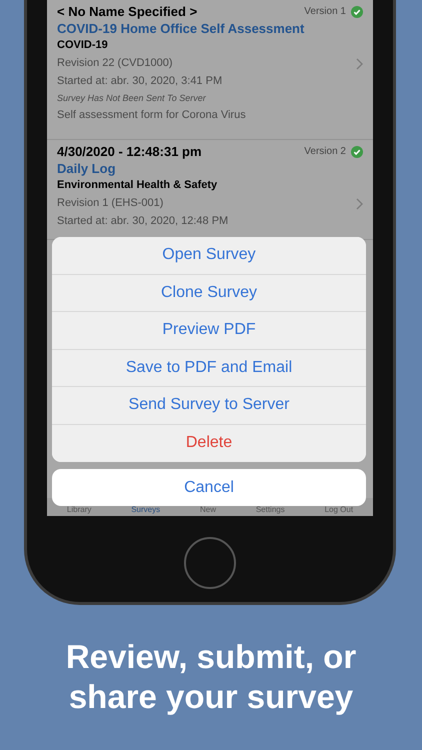 Image resolution: width=422 pixels, height=750 pixels. Describe the element at coordinates (339, 509) in the screenshot. I see `tab-item: Log Out` at that location.